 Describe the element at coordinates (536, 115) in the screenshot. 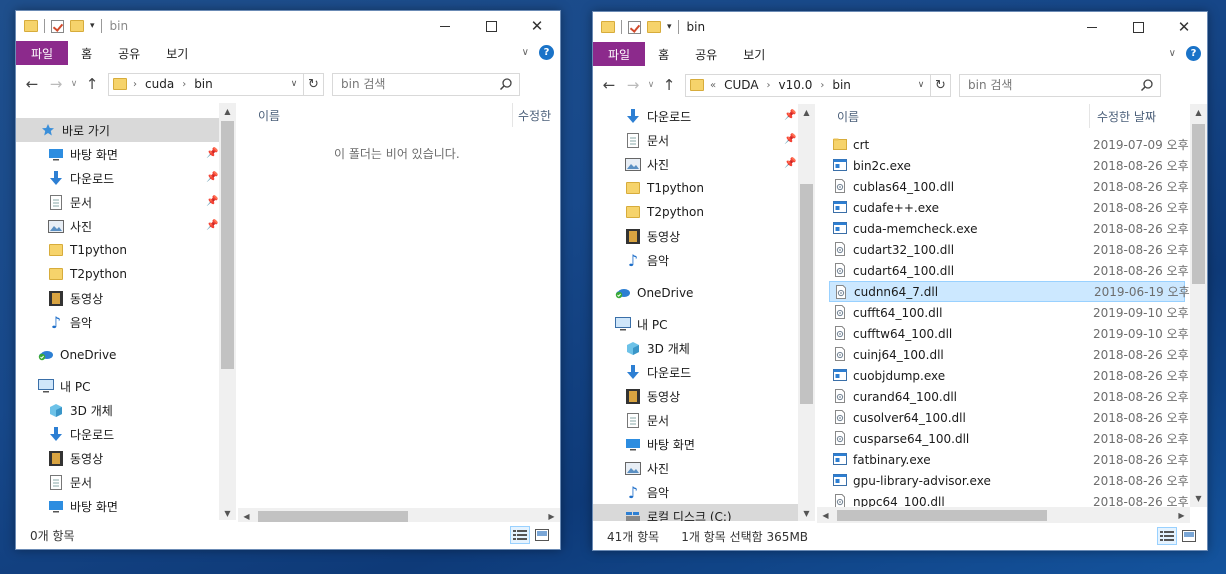

I see `column-modified: 수정한` at that location.